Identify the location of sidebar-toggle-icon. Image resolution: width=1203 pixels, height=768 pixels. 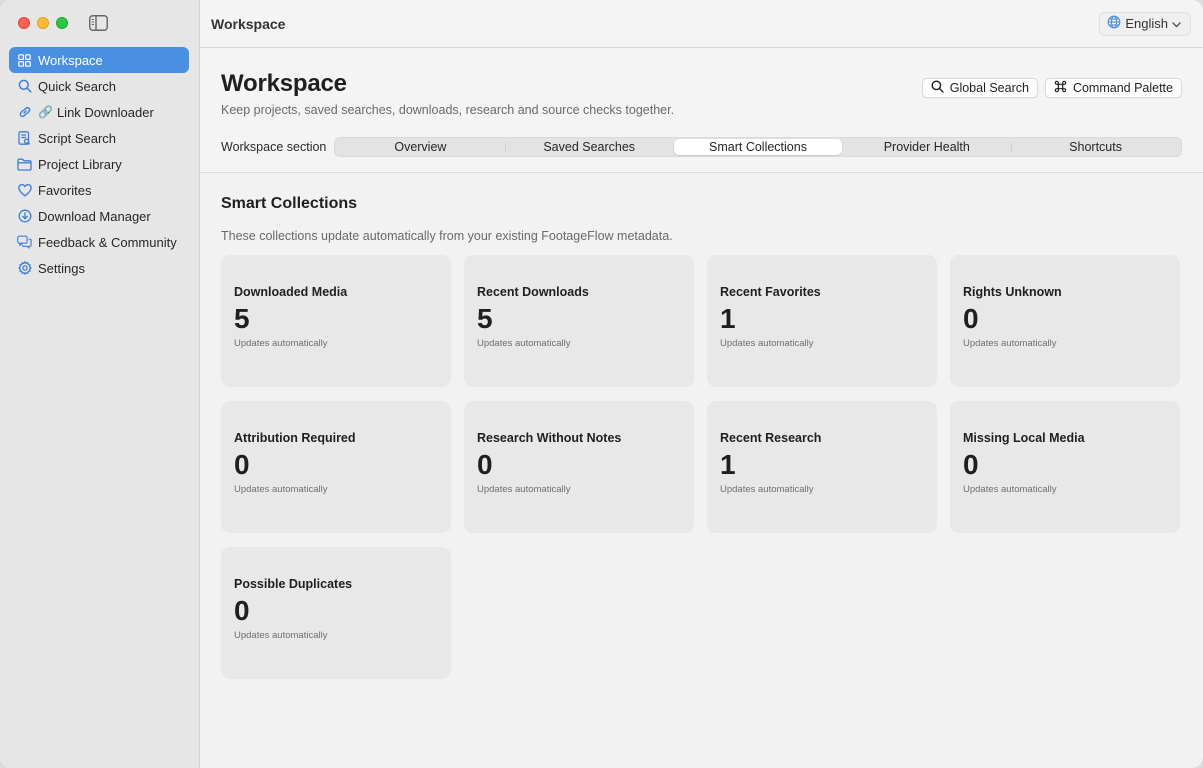
(98, 23).